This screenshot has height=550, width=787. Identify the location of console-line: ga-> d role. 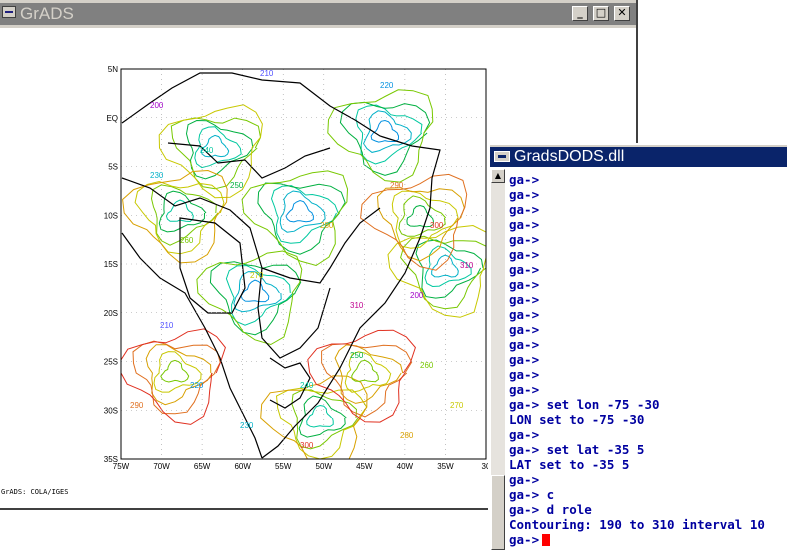
(550, 509).